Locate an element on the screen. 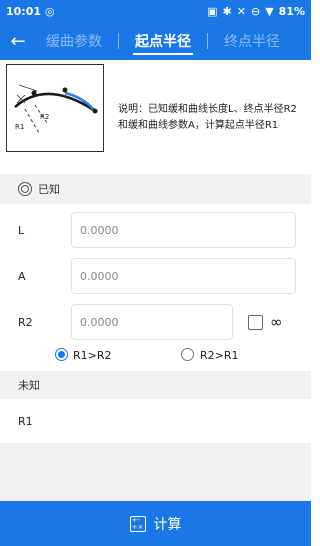 The width and height of the screenshot is (320, 546). field-row-l: L 0.0000 is located at coordinates (155, 230).